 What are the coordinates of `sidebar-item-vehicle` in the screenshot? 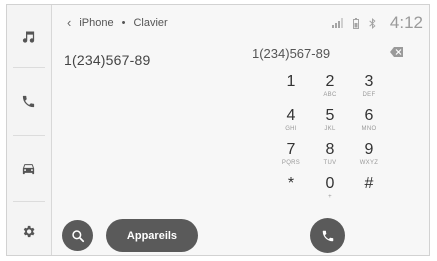 It's located at (28, 168).